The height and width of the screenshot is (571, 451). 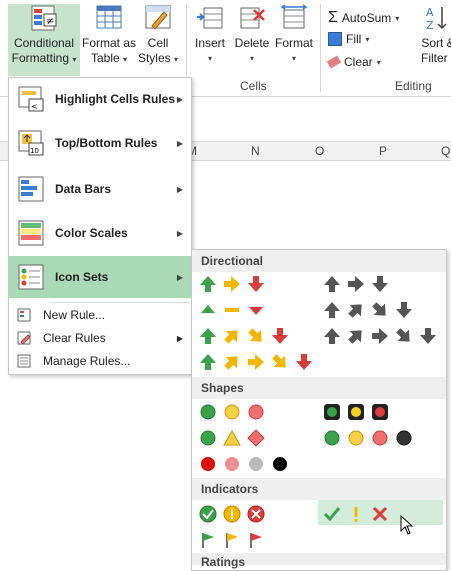 I want to click on ribbon-separator, so click(x=320, y=48).